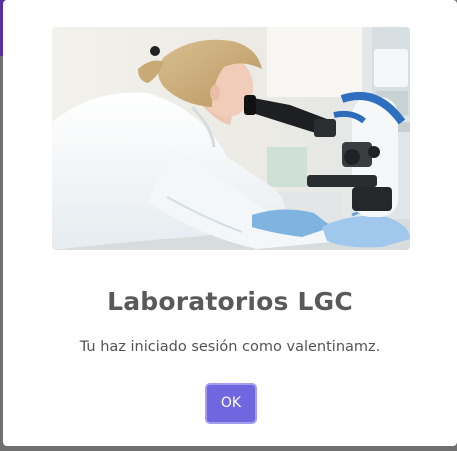 Image resolution: width=457 pixels, height=451 pixels. I want to click on ok-button: OK, so click(231, 403).